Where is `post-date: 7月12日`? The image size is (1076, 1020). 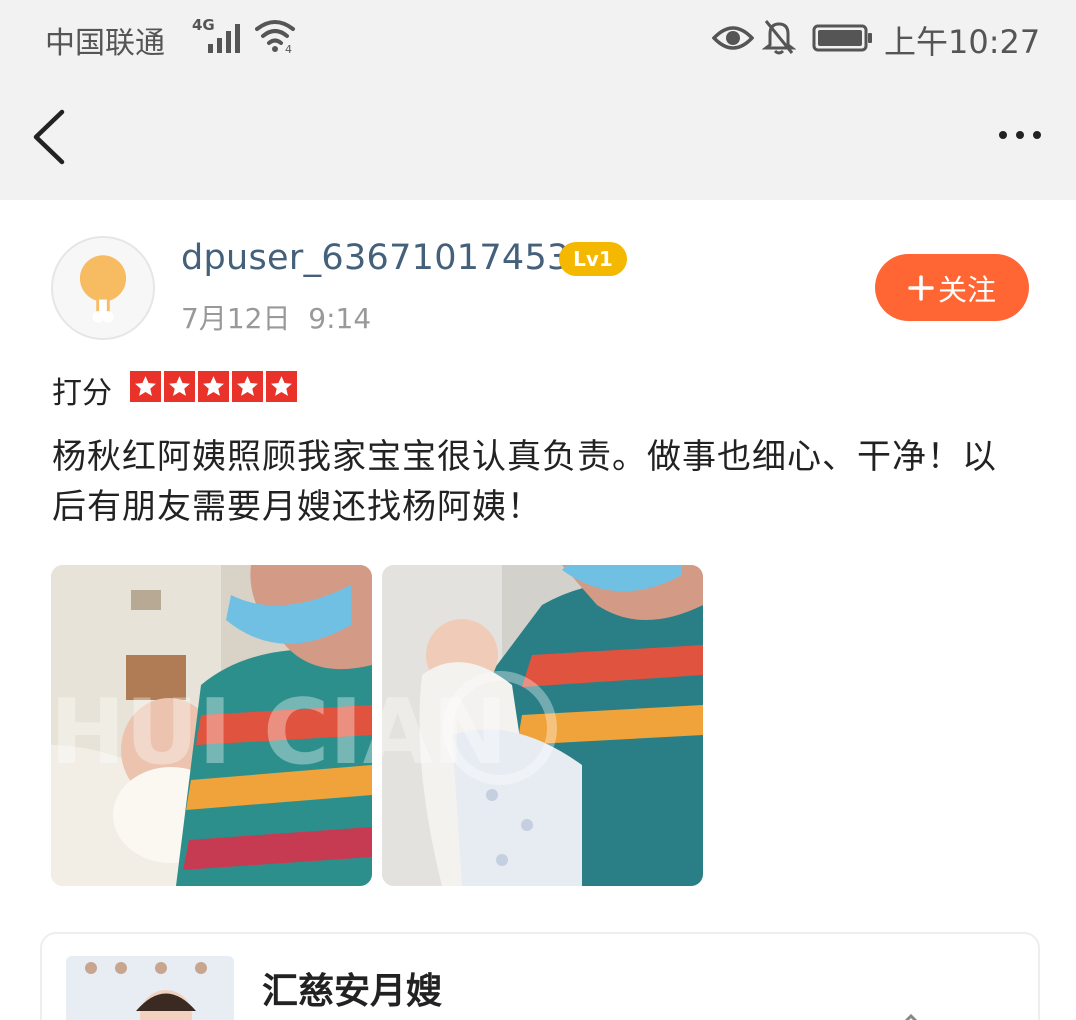
post-date: 7月12日 is located at coordinates (236, 318).